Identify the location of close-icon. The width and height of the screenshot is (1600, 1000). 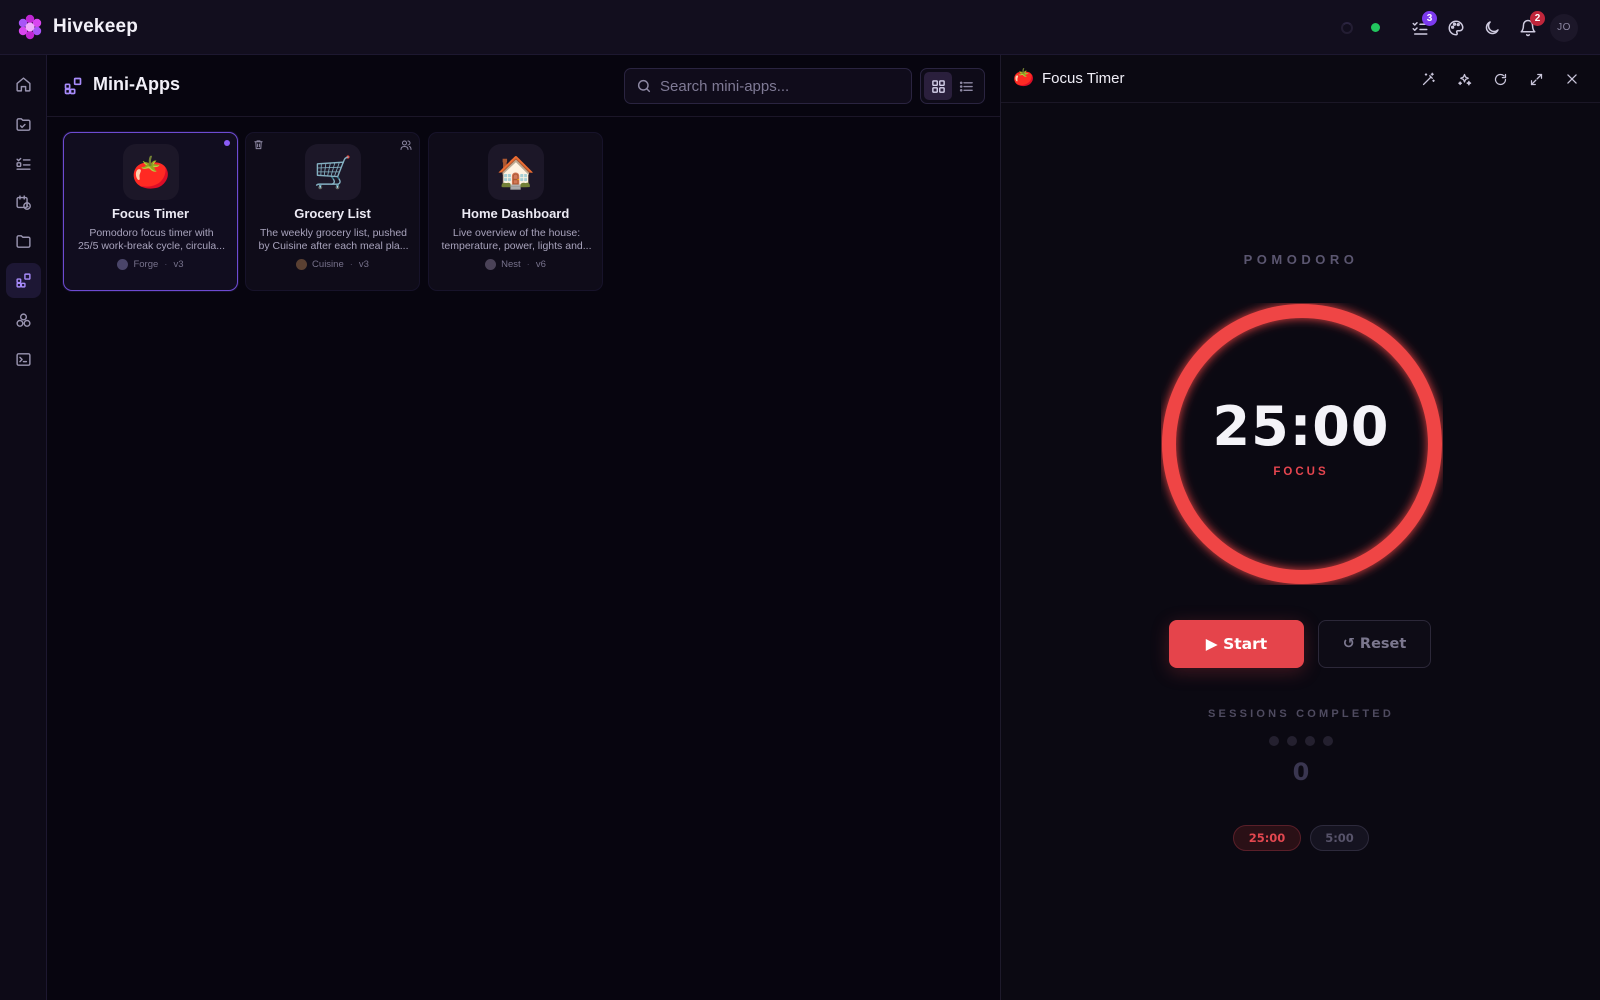
(1572, 79).